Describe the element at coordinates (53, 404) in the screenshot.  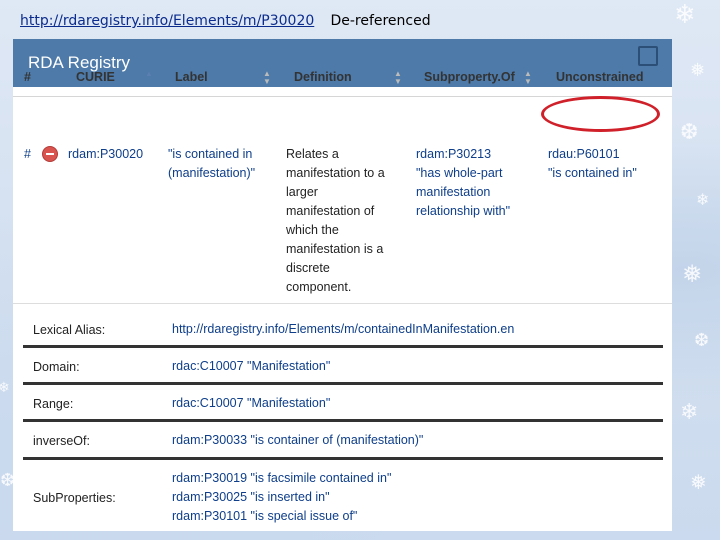
I see `range-label: Range:` at that location.